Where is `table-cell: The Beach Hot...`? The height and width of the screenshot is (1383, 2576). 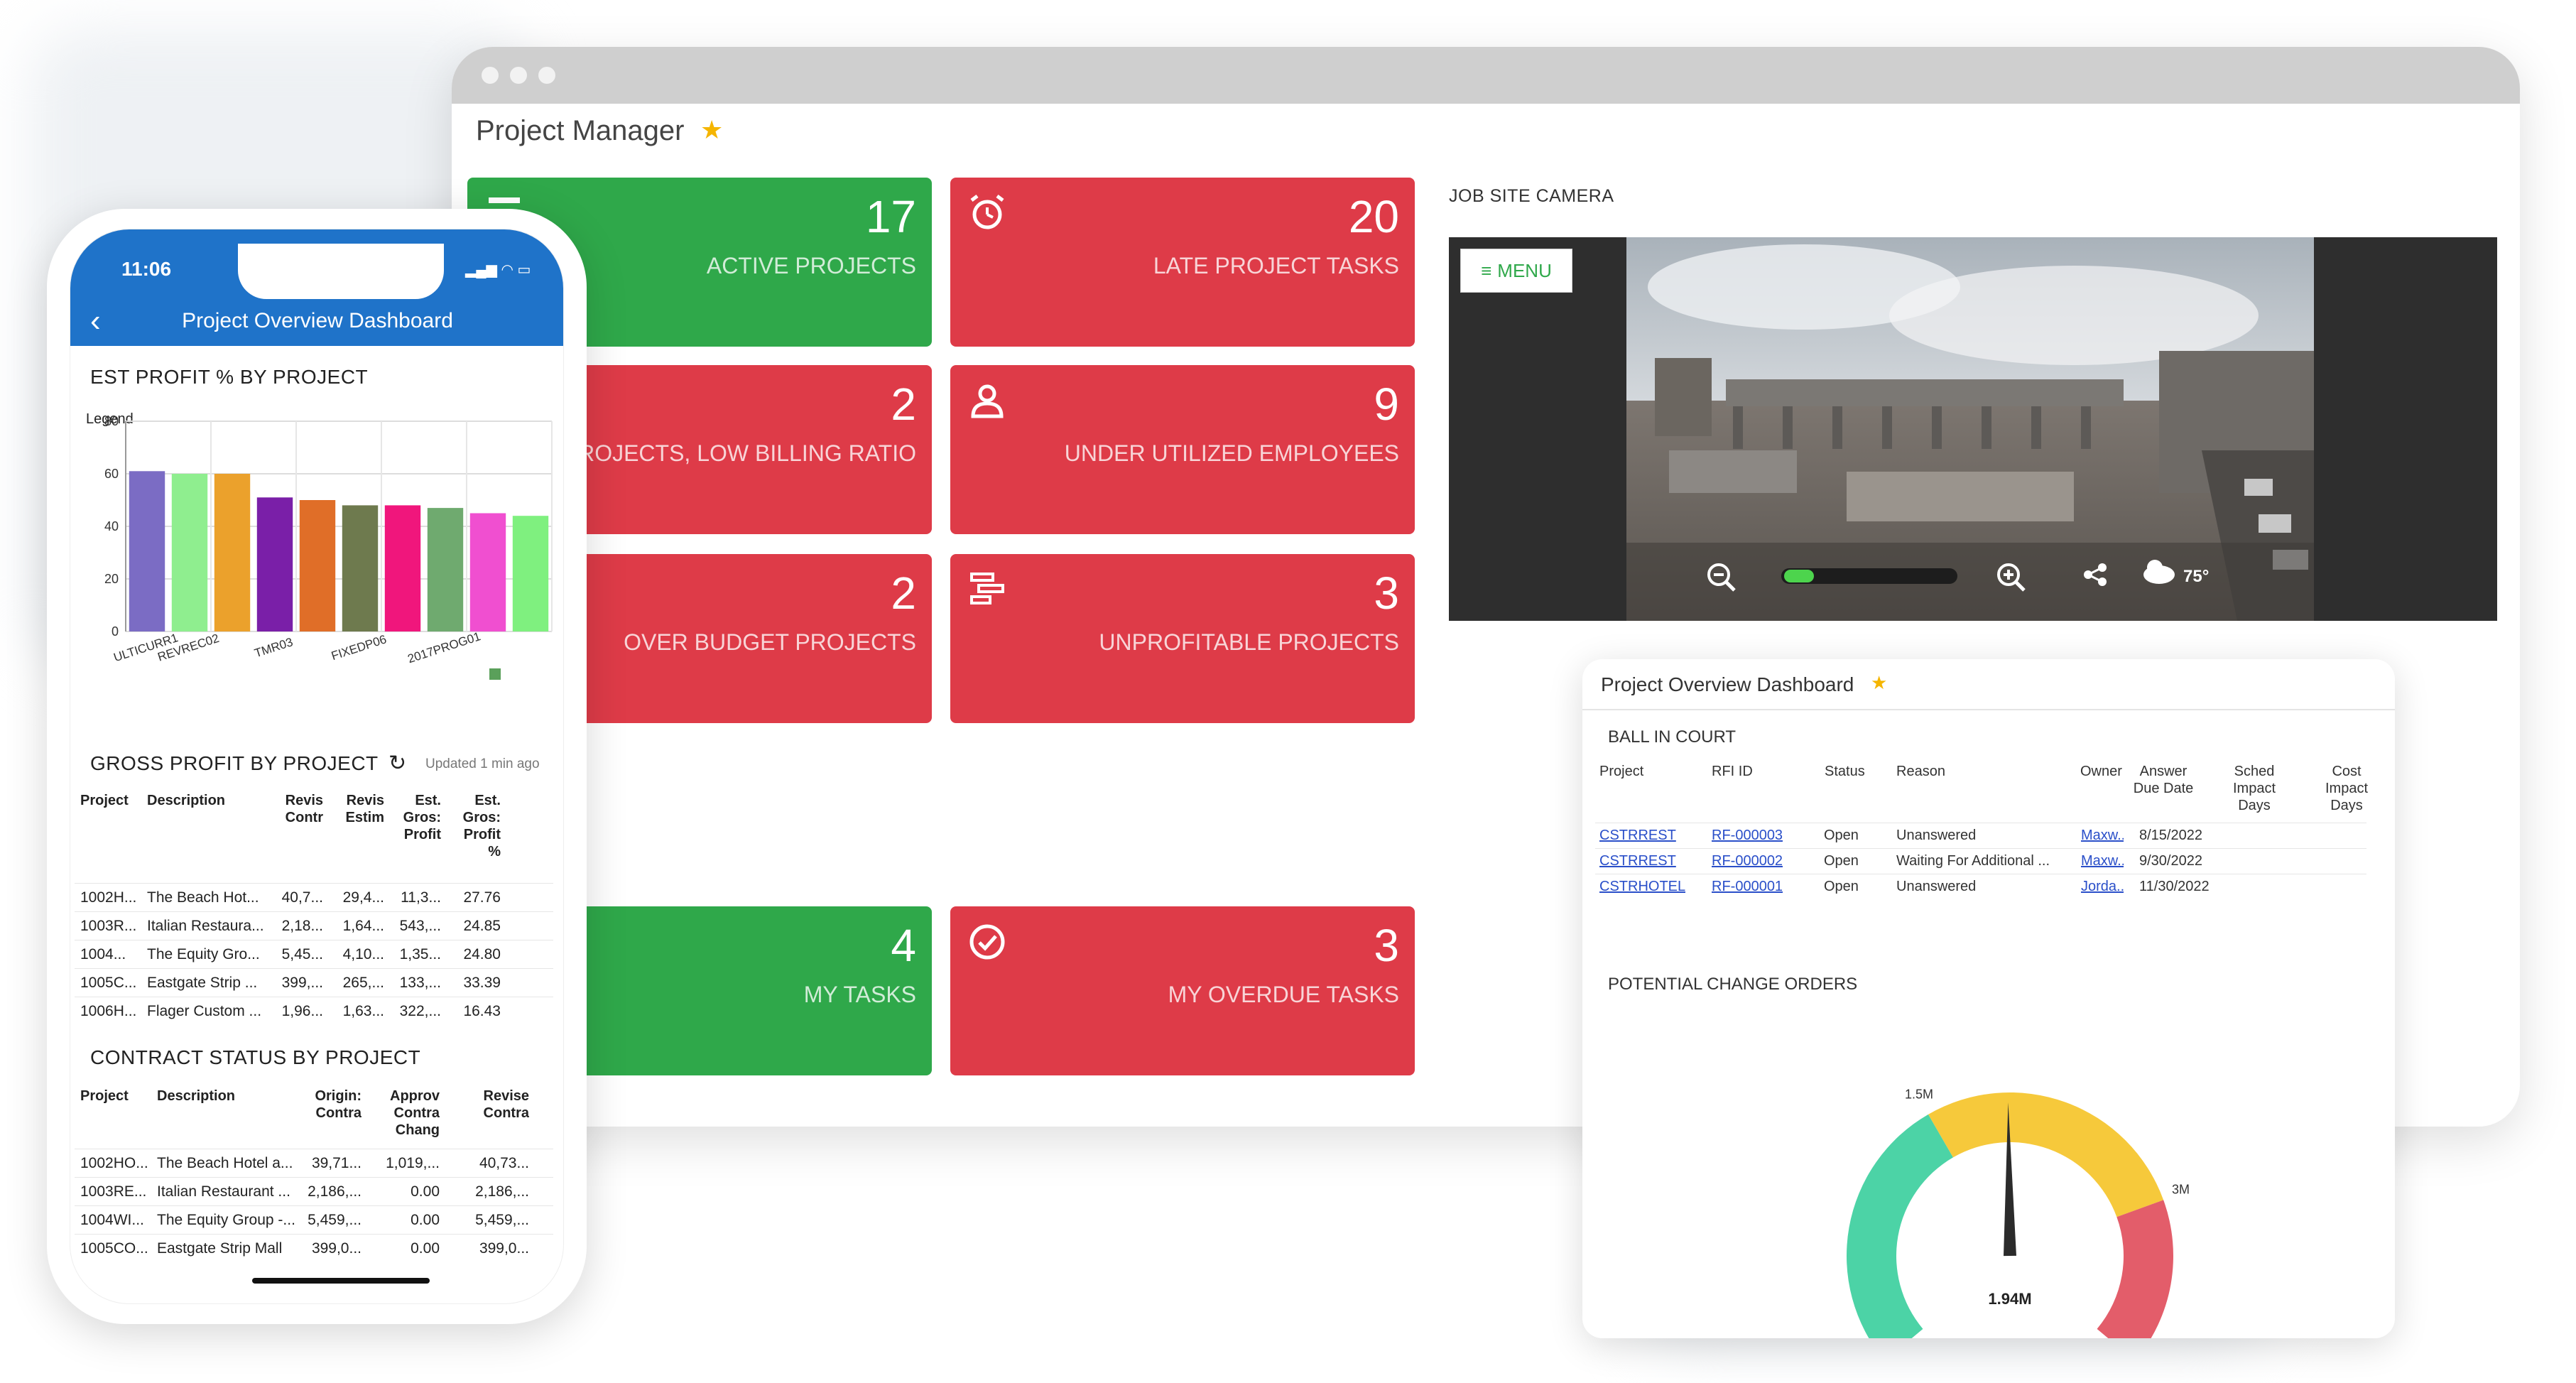
table-cell: The Beach Hot... is located at coordinates (203, 897).